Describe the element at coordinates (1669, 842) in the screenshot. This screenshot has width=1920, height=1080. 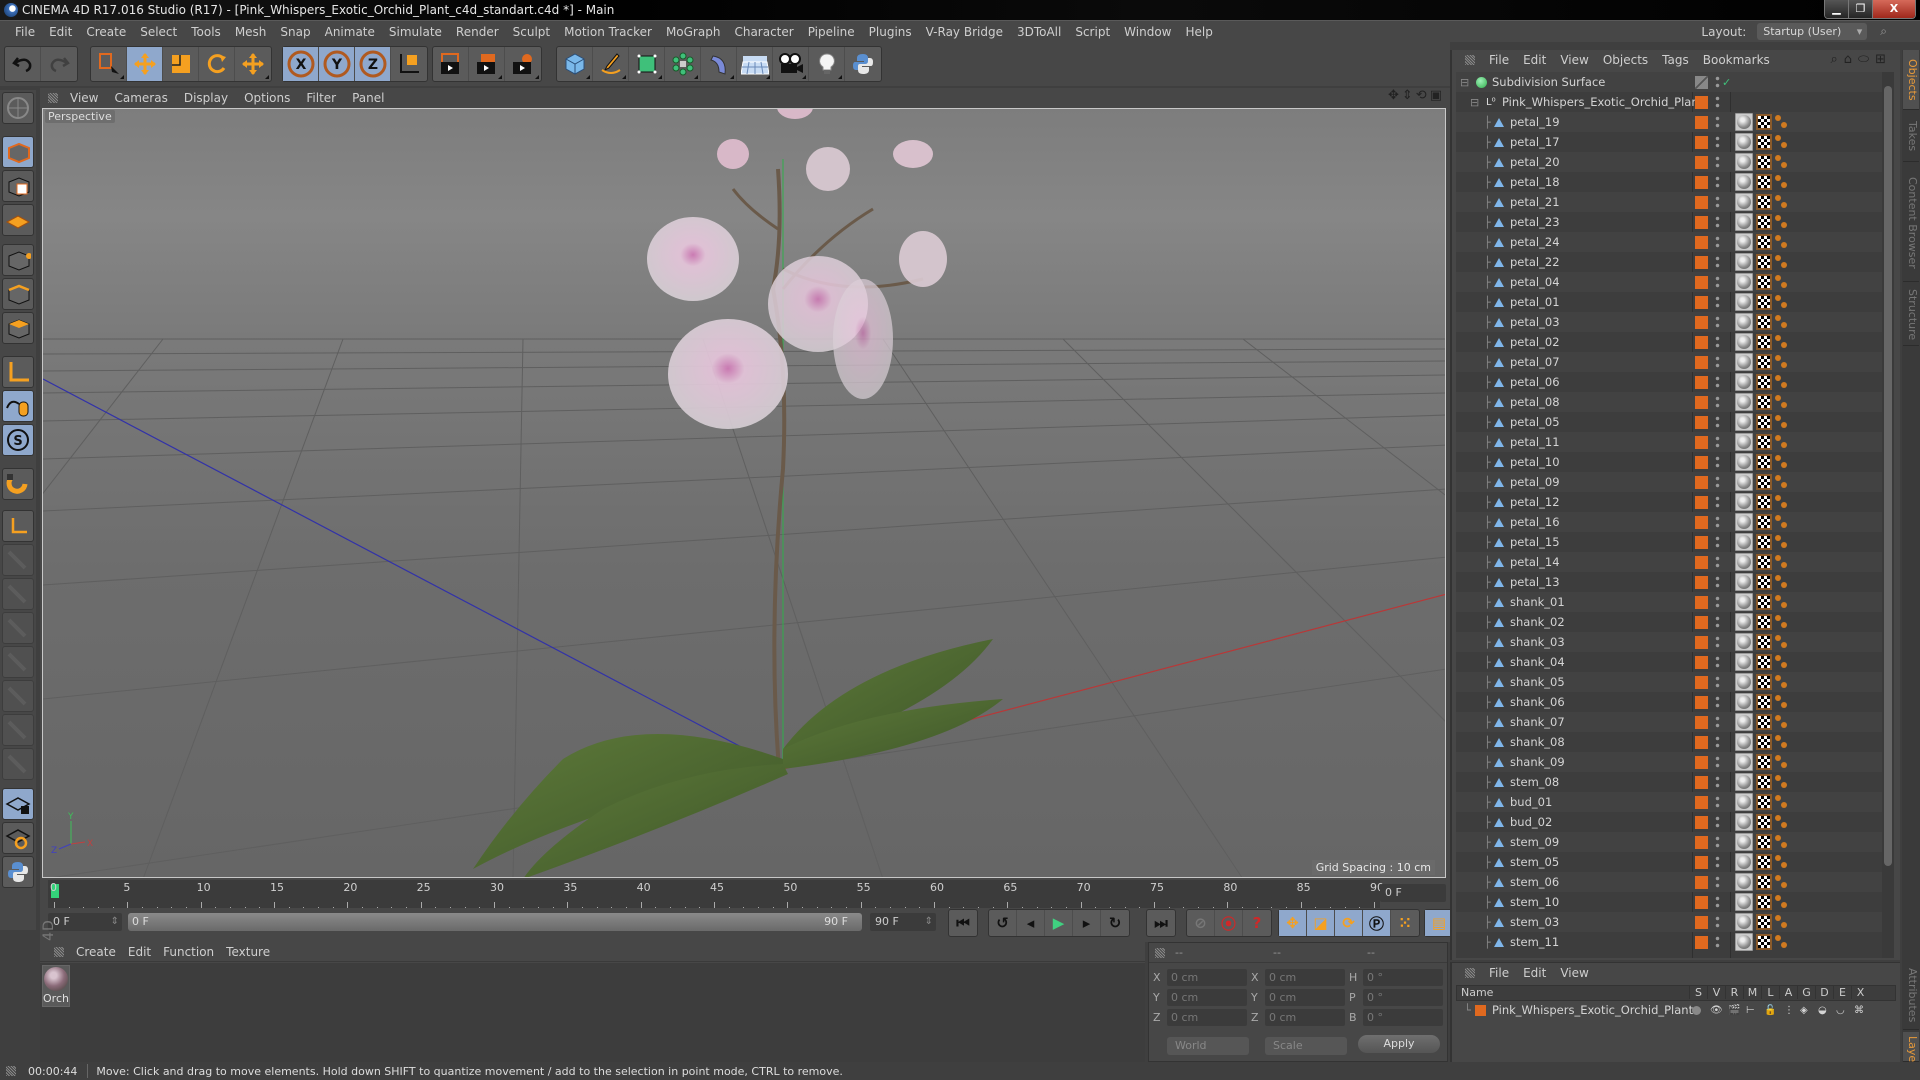
I see `object-row: ├ stem_09` at that location.